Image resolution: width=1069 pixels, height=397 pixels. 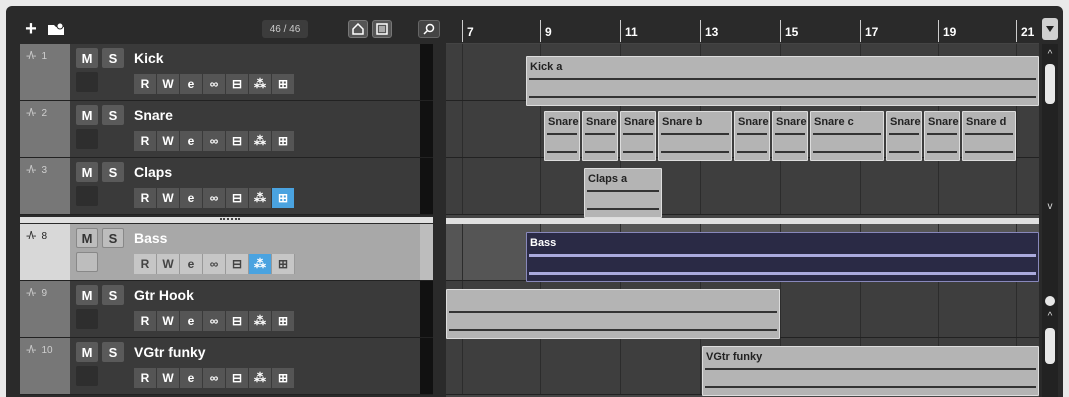 I want to click on audio-clip: Bass, so click(x=782, y=257).